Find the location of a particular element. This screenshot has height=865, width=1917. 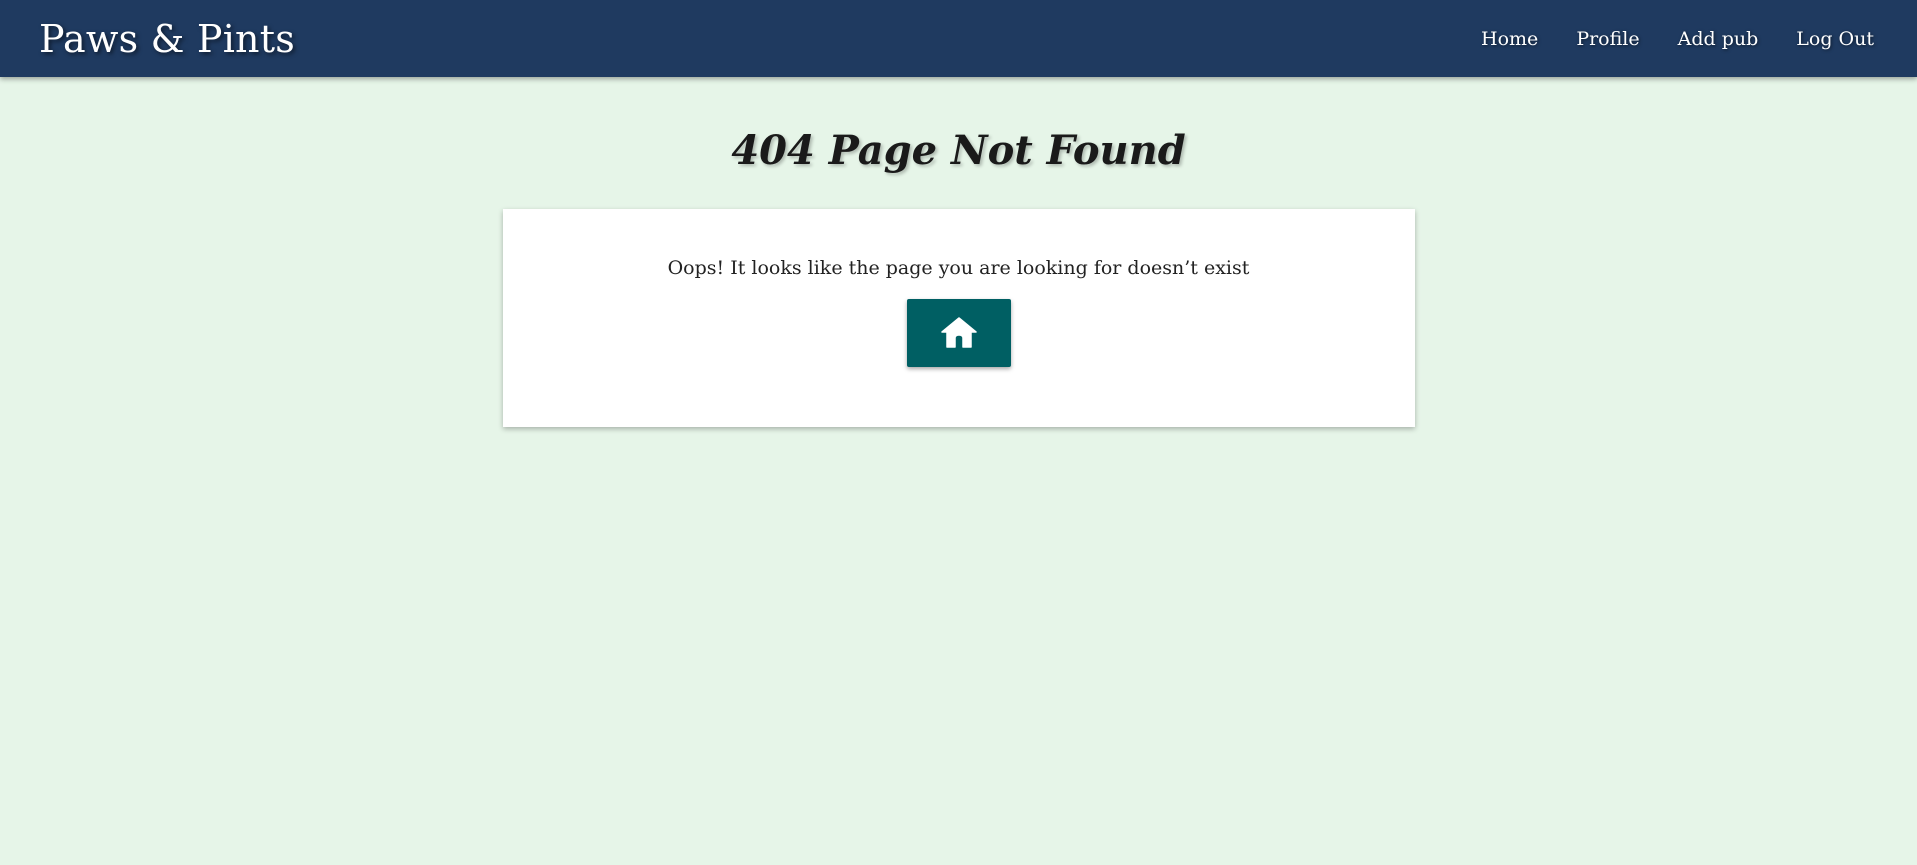

page-title: 404 Page Not Found is located at coordinates (958, 150).